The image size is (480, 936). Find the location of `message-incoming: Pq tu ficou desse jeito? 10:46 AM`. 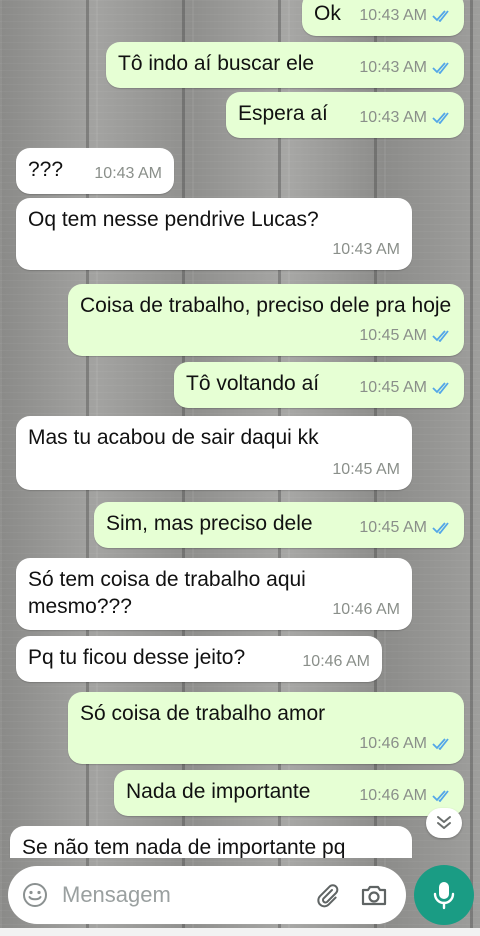

message-incoming: Pq tu ficou desse jeito? 10:46 AM is located at coordinates (199, 659).